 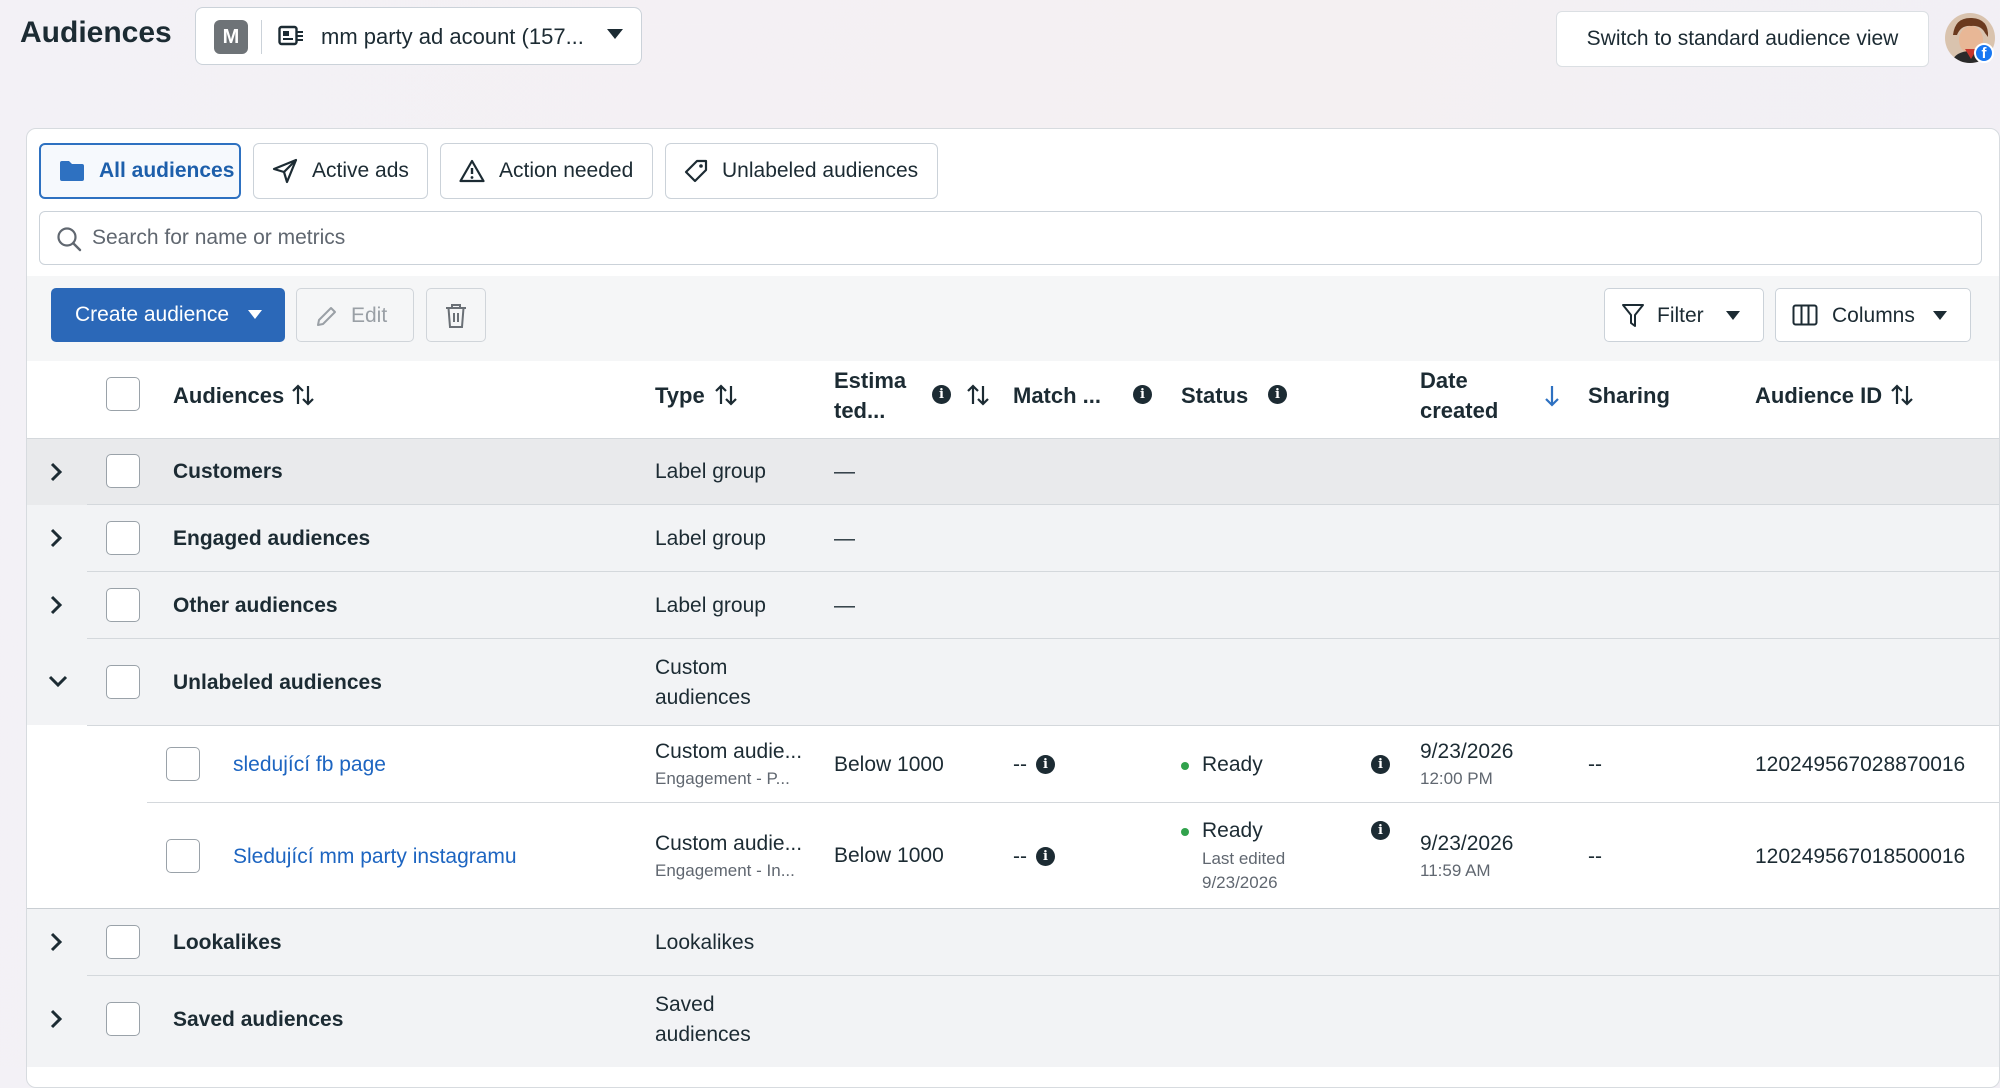 What do you see at coordinates (1444, 381) in the screenshot?
I see `column-header-date-created: Date` at bounding box center [1444, 381].